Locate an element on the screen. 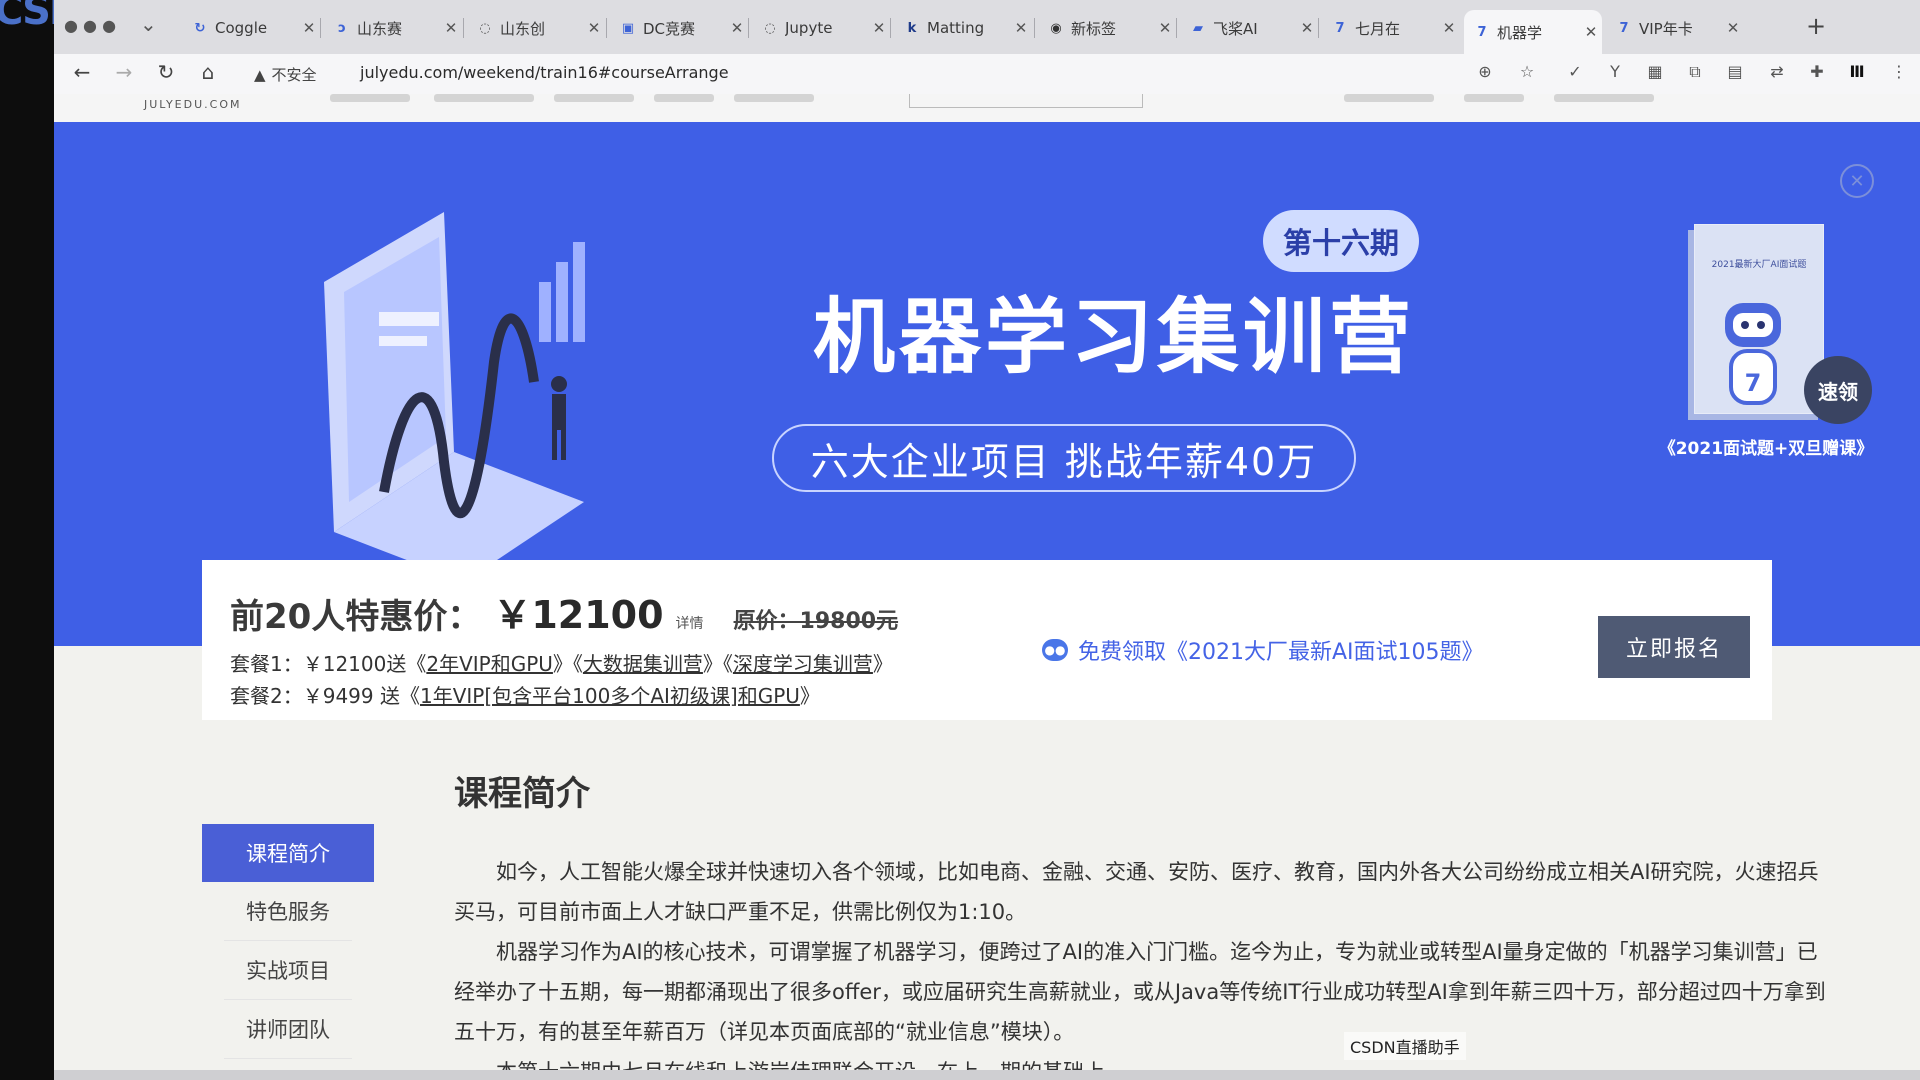  tab-jupyter: ◌ Jupyte ✕ is located at coordinates (821, 28).